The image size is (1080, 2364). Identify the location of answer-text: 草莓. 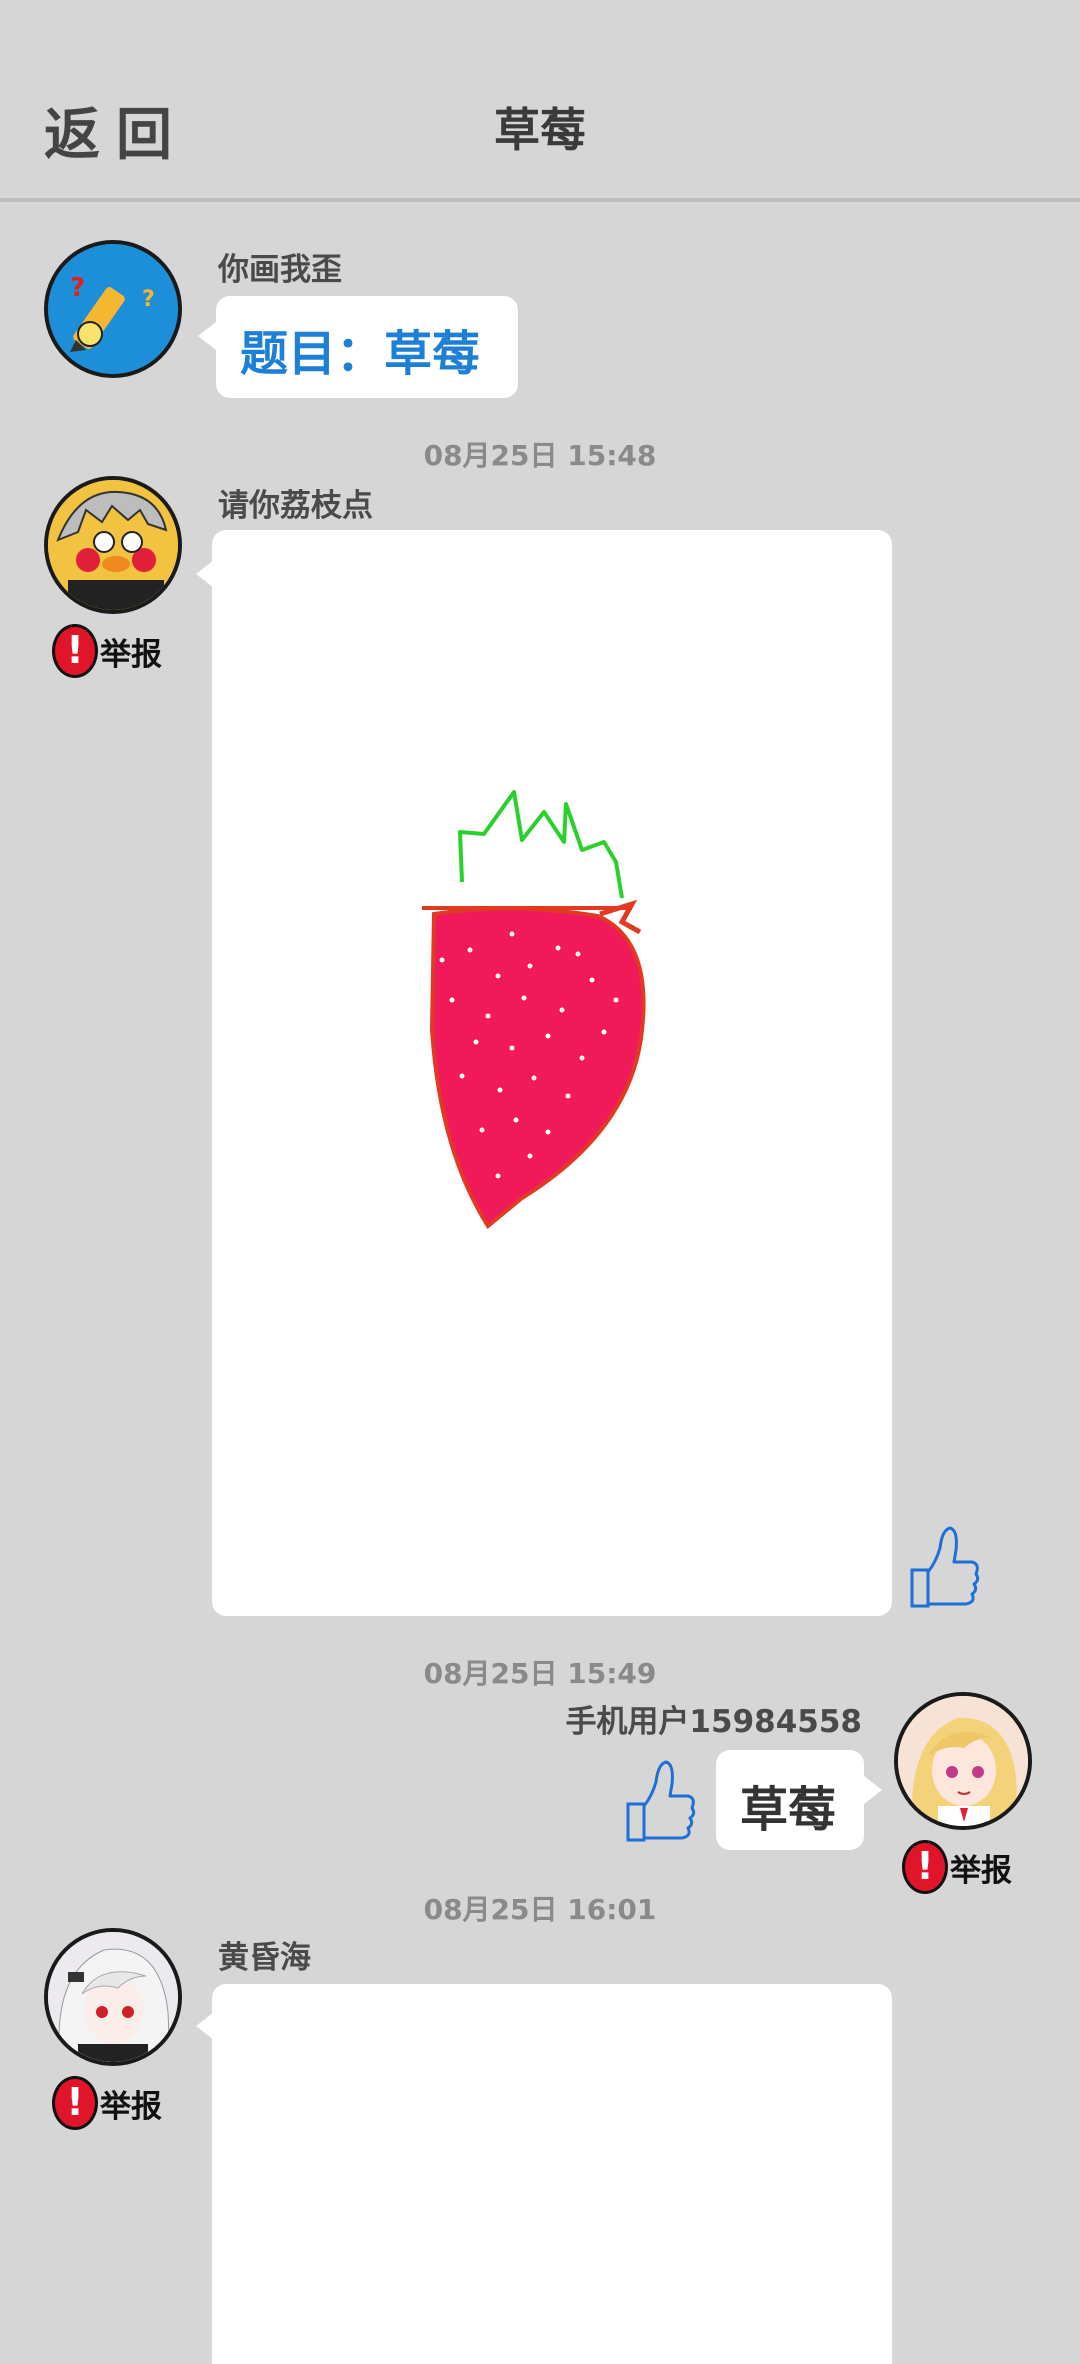
(788, 1810).